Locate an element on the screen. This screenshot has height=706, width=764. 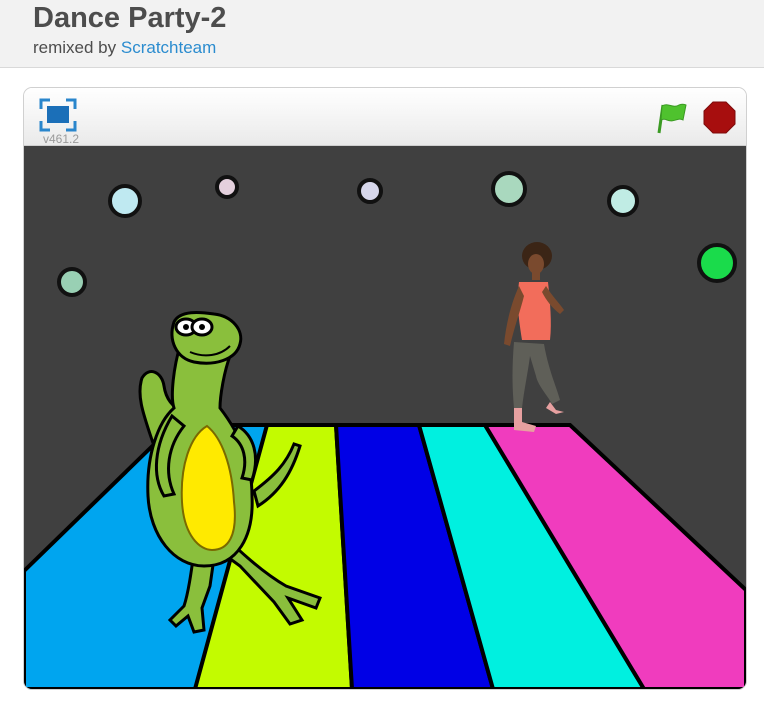
project-header: Dance Party-2 remixed by Scratchteam is located at coordinates (382, 34).